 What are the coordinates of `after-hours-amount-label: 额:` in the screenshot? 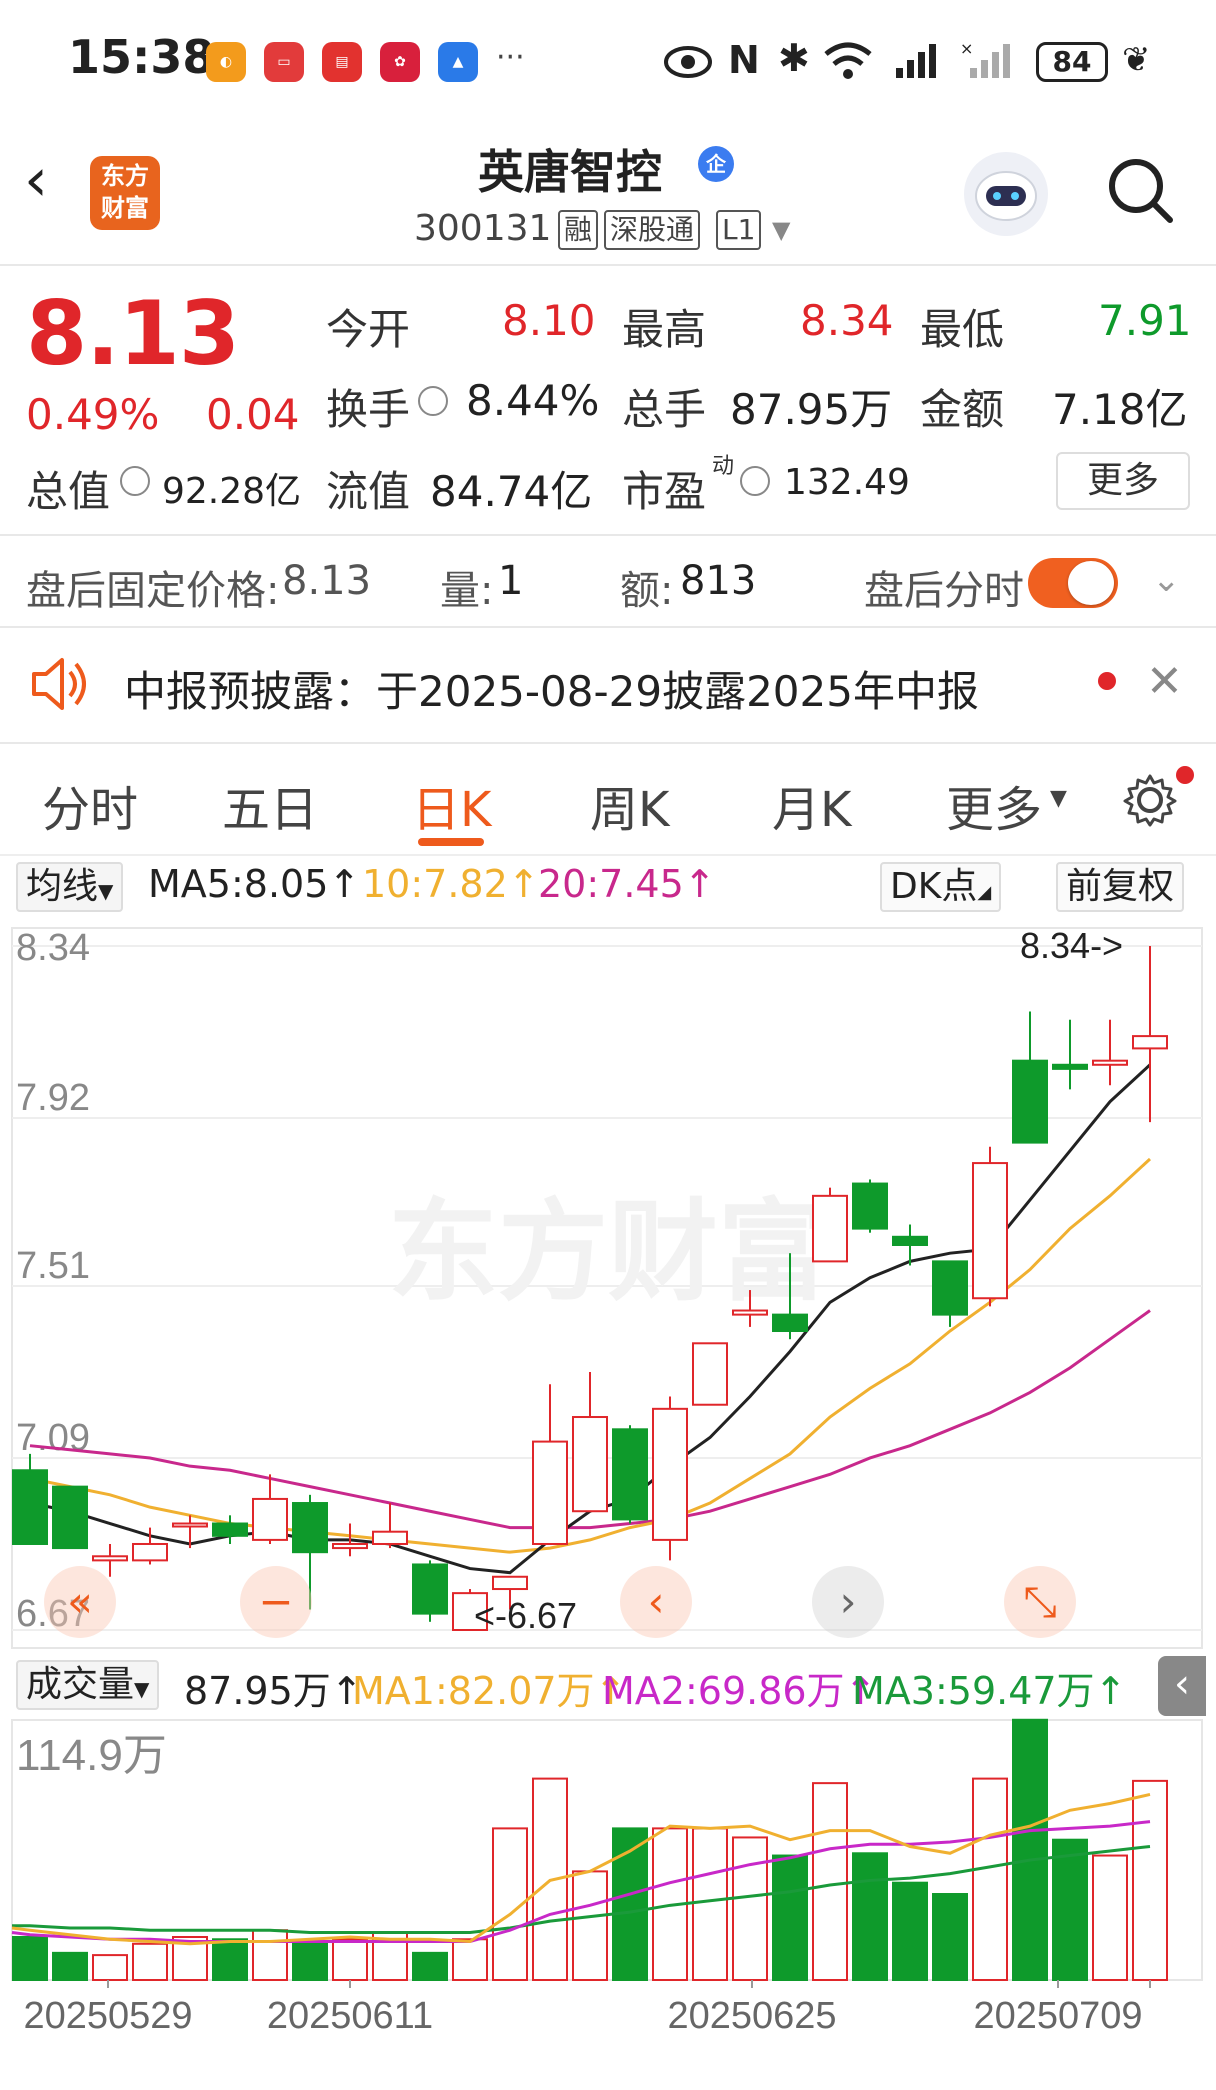 It's located at (647, 591).